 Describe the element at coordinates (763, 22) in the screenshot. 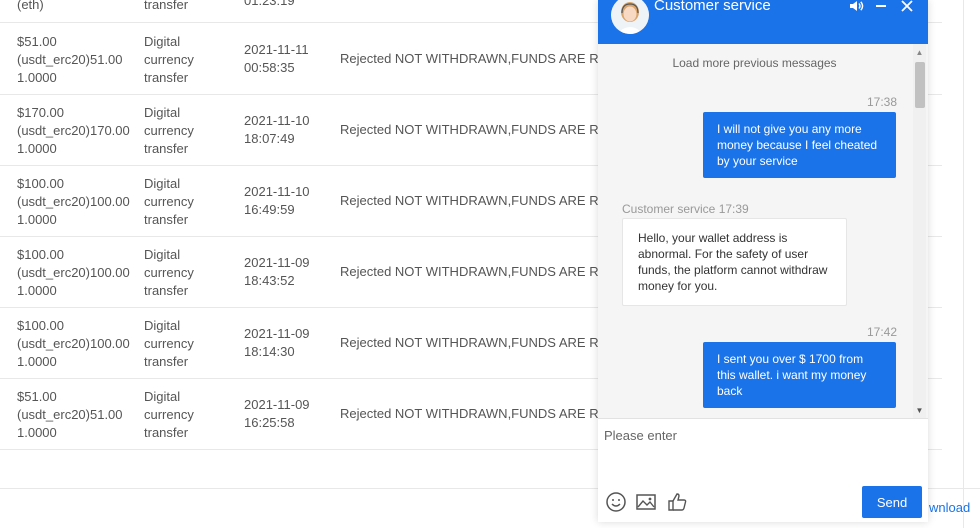

I see `chat-header: Customer service` at that location.